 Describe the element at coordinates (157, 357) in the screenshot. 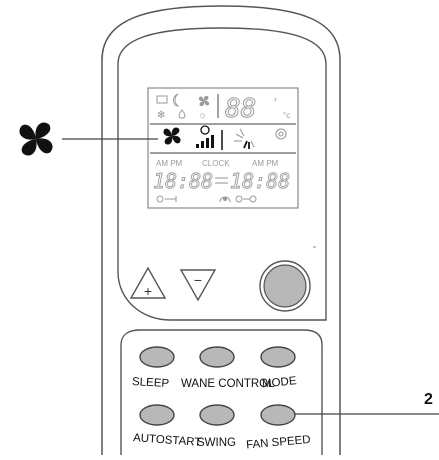

I see `sleep-button` at that location.